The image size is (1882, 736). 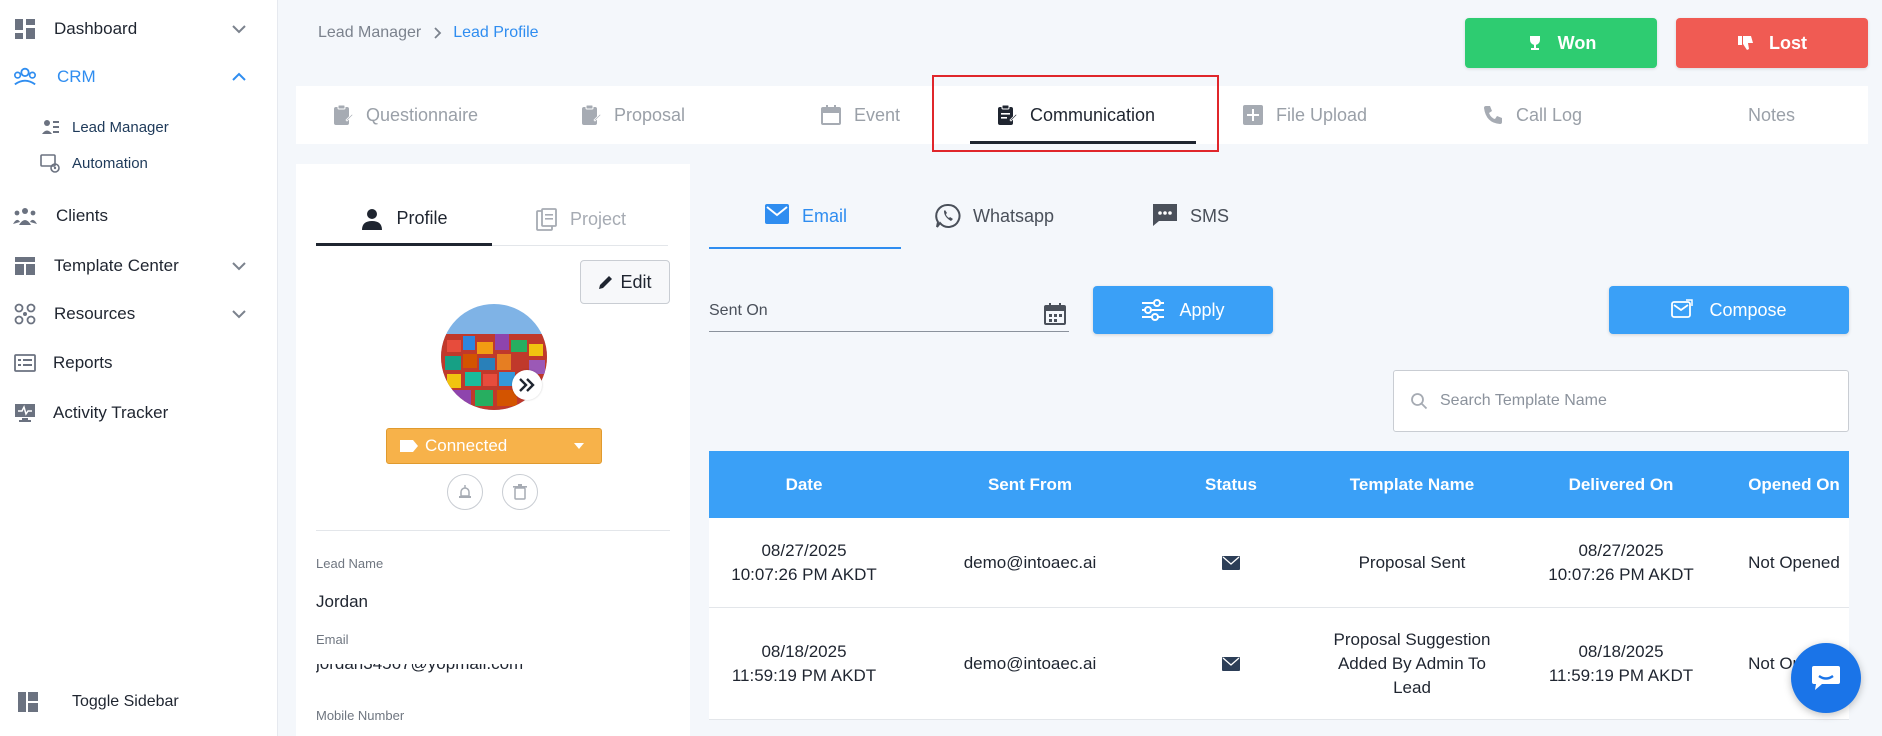 I want to click on compose-button: Compose, so click(x=1729, y=310).